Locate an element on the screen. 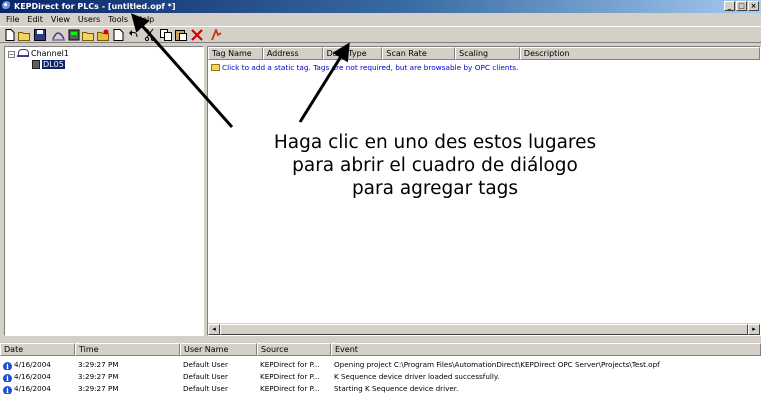 The image size is (761, 409). column-header-scan-rate: Scan Rate is located at coordinates (419, 53).